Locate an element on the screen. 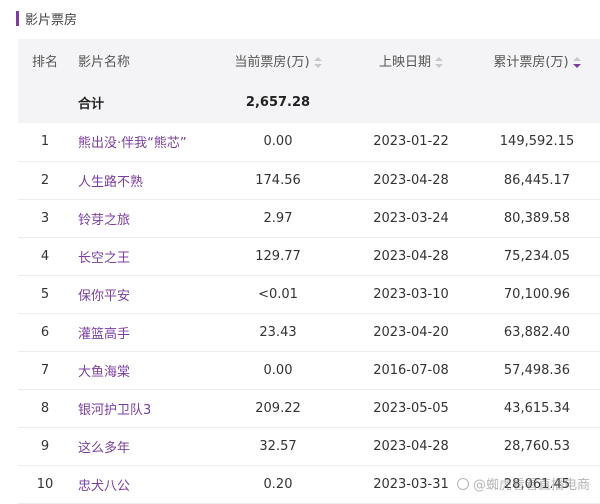 The width and height of the screenshot is (600, 504). current-box-office-cell: <0.01 is located at coordinates (278, 294).